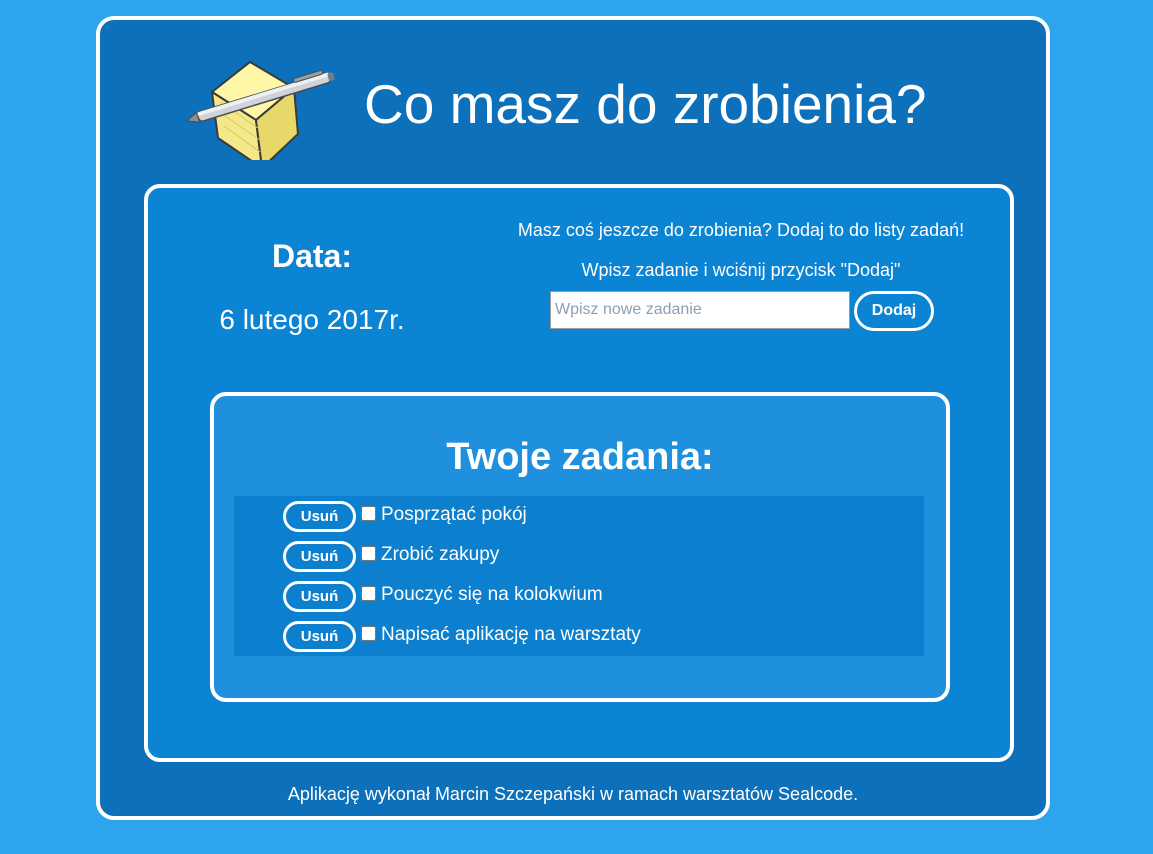 The image size is (1153, 854). Describe the element at coordinates (579, 556) in the screenshot. I see `task-row: Usuń Zrobić zakupy` at that location.